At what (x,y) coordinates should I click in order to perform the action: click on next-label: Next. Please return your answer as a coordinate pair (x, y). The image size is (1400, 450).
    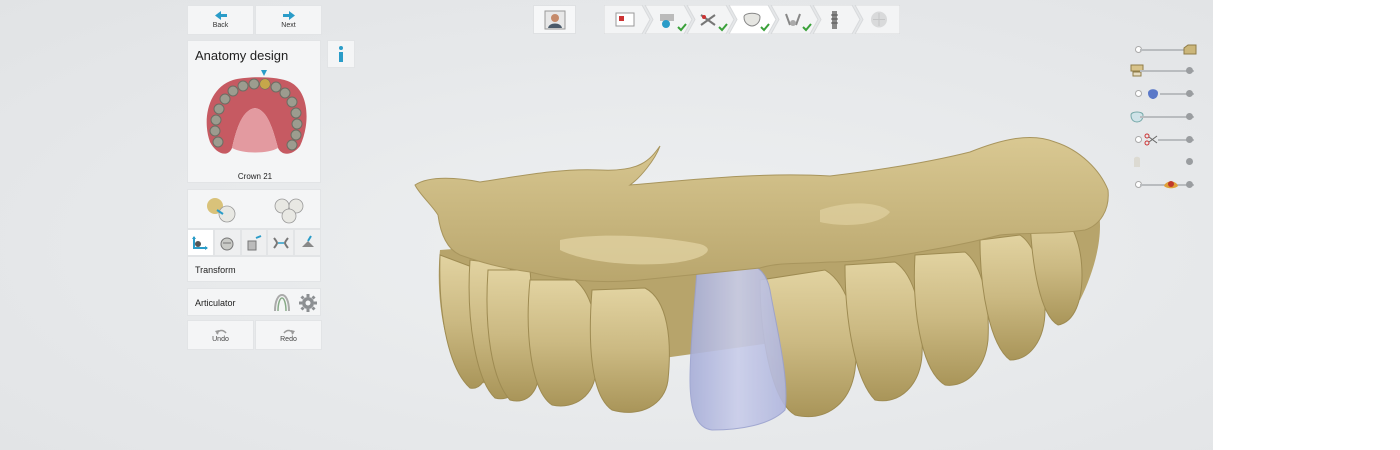
    Looking at the image, I should click on (288, 25).